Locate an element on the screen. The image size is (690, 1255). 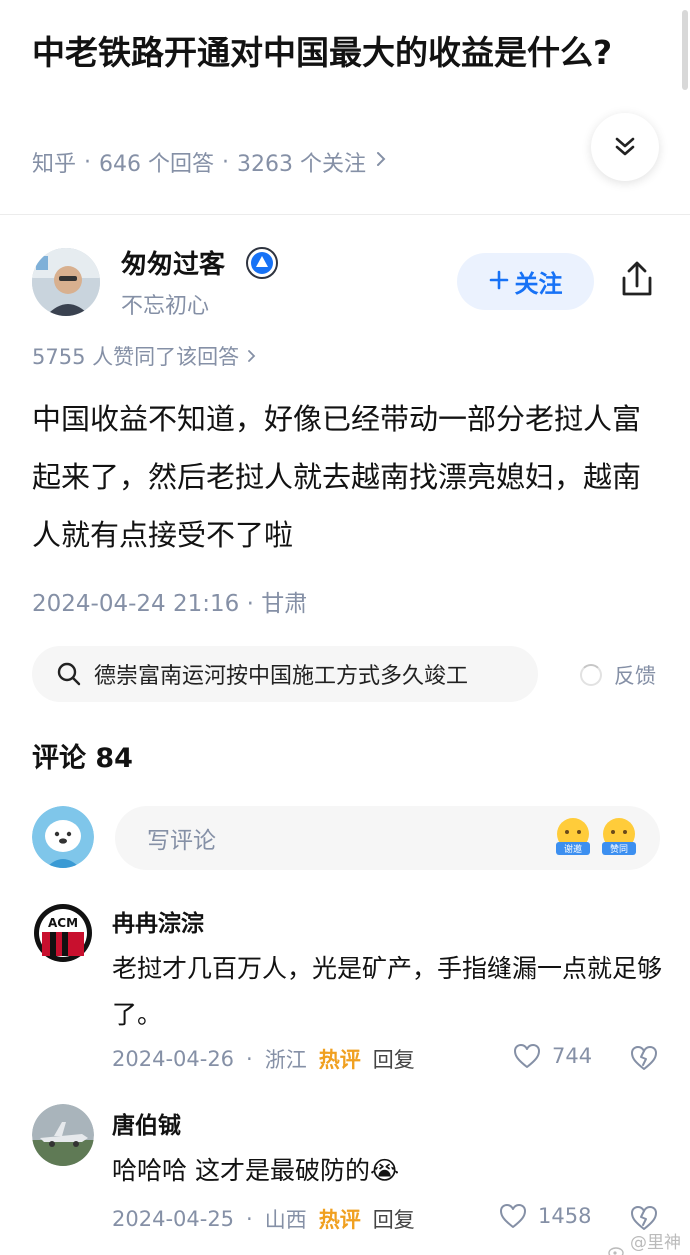
author-name: 匆匆过客 is located at coordinates (173, 262).